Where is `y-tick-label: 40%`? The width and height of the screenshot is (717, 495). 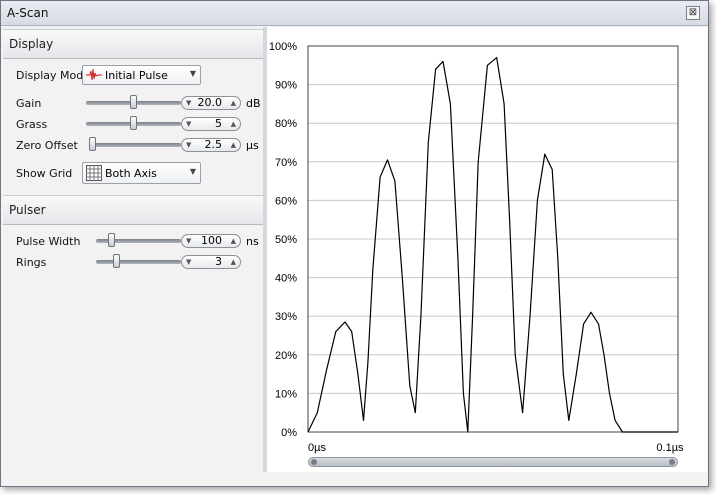
y-tick-label: 40% is located at coordinates (286, 279).